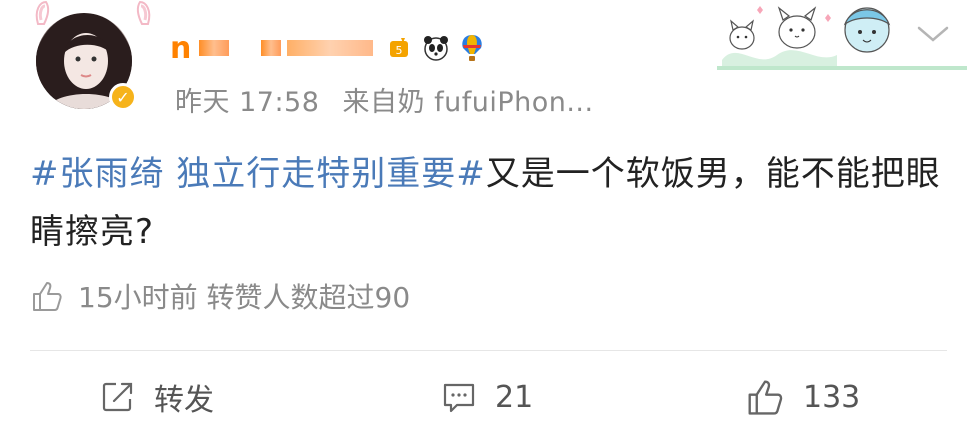 The width and height of the screenshot is (977, 436). Describe the element at coordinates (123, 97) in the screenshot. I see `verified-badge-icon: ✓` at that location.